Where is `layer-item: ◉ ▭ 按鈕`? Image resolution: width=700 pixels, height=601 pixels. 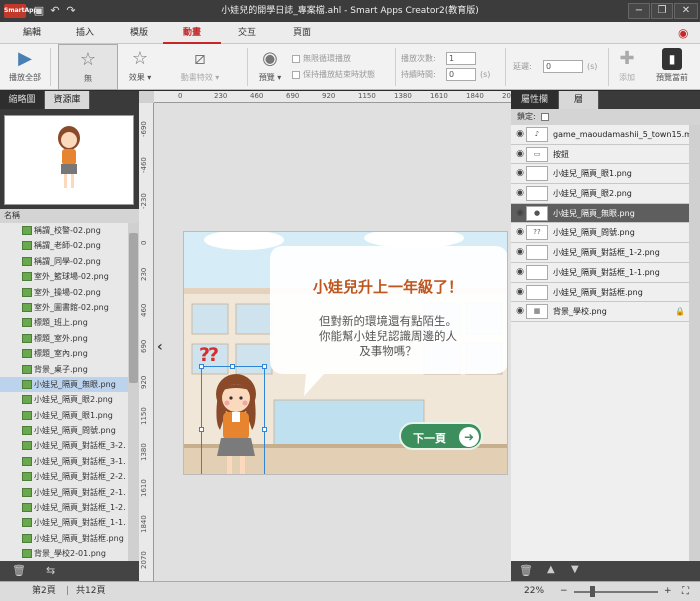 layer-item: ◉ ▭ 按鈕 is located at coordinates (600, 155).